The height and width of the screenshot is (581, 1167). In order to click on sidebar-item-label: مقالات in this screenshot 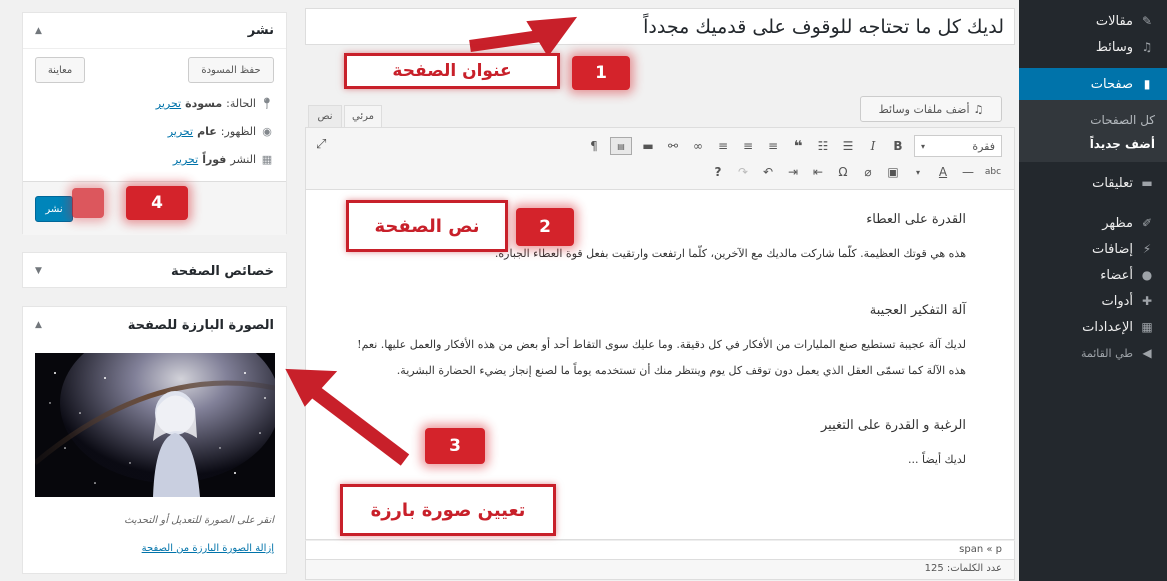, I will do `click(1114, 21)`.